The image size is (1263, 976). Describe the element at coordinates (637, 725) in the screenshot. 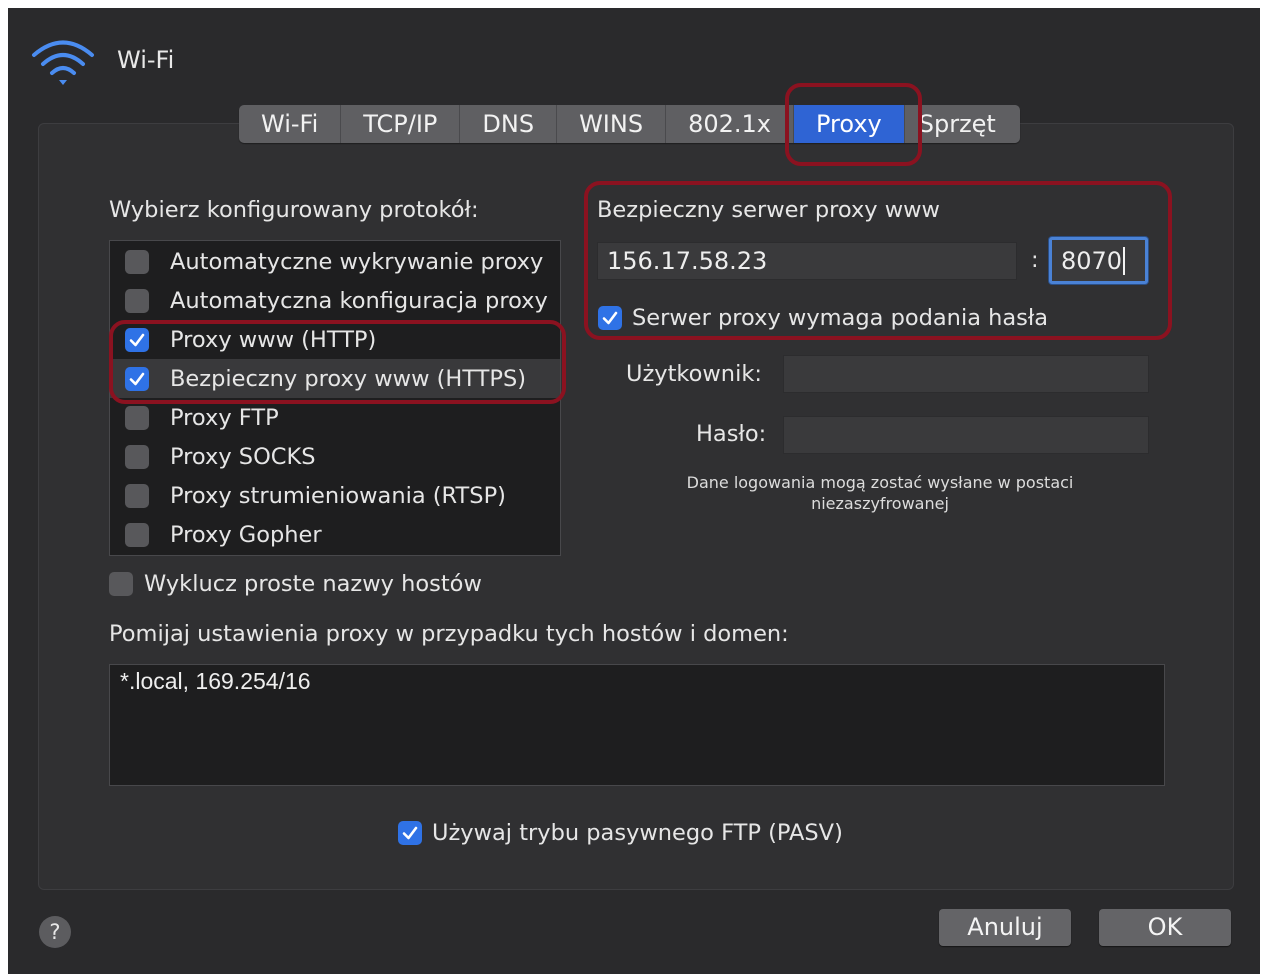

I see `bypass-hosts-textarea: *.local, 169.254/16` at that location.